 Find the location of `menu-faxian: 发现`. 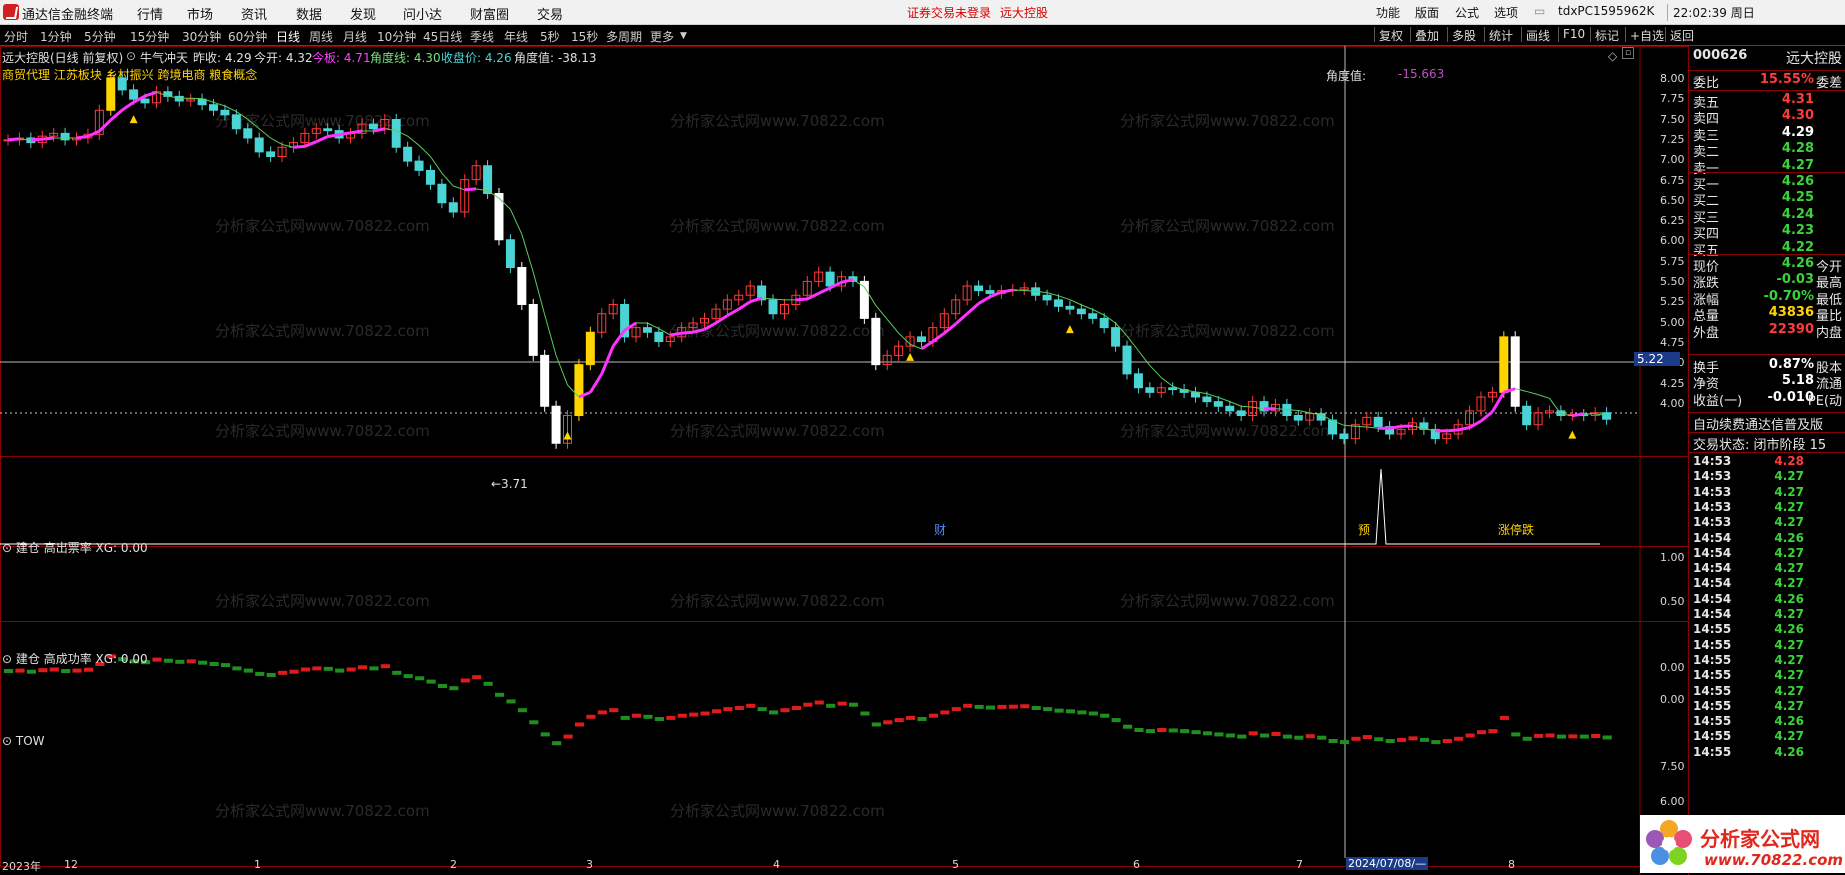

menu-faxian: 发现 is located at coordinates (363, 13).